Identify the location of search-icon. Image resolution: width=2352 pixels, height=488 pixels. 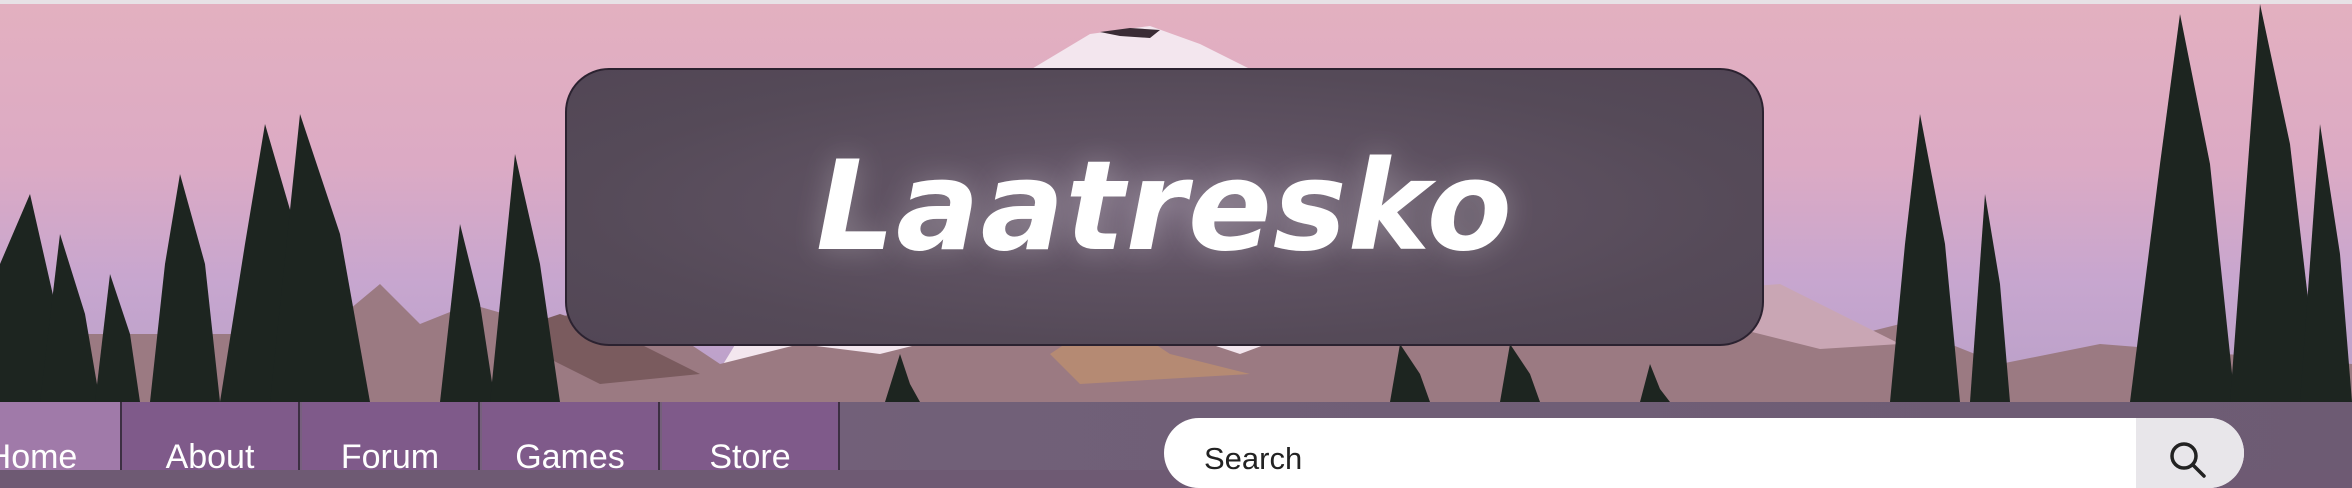
(2188, 460).